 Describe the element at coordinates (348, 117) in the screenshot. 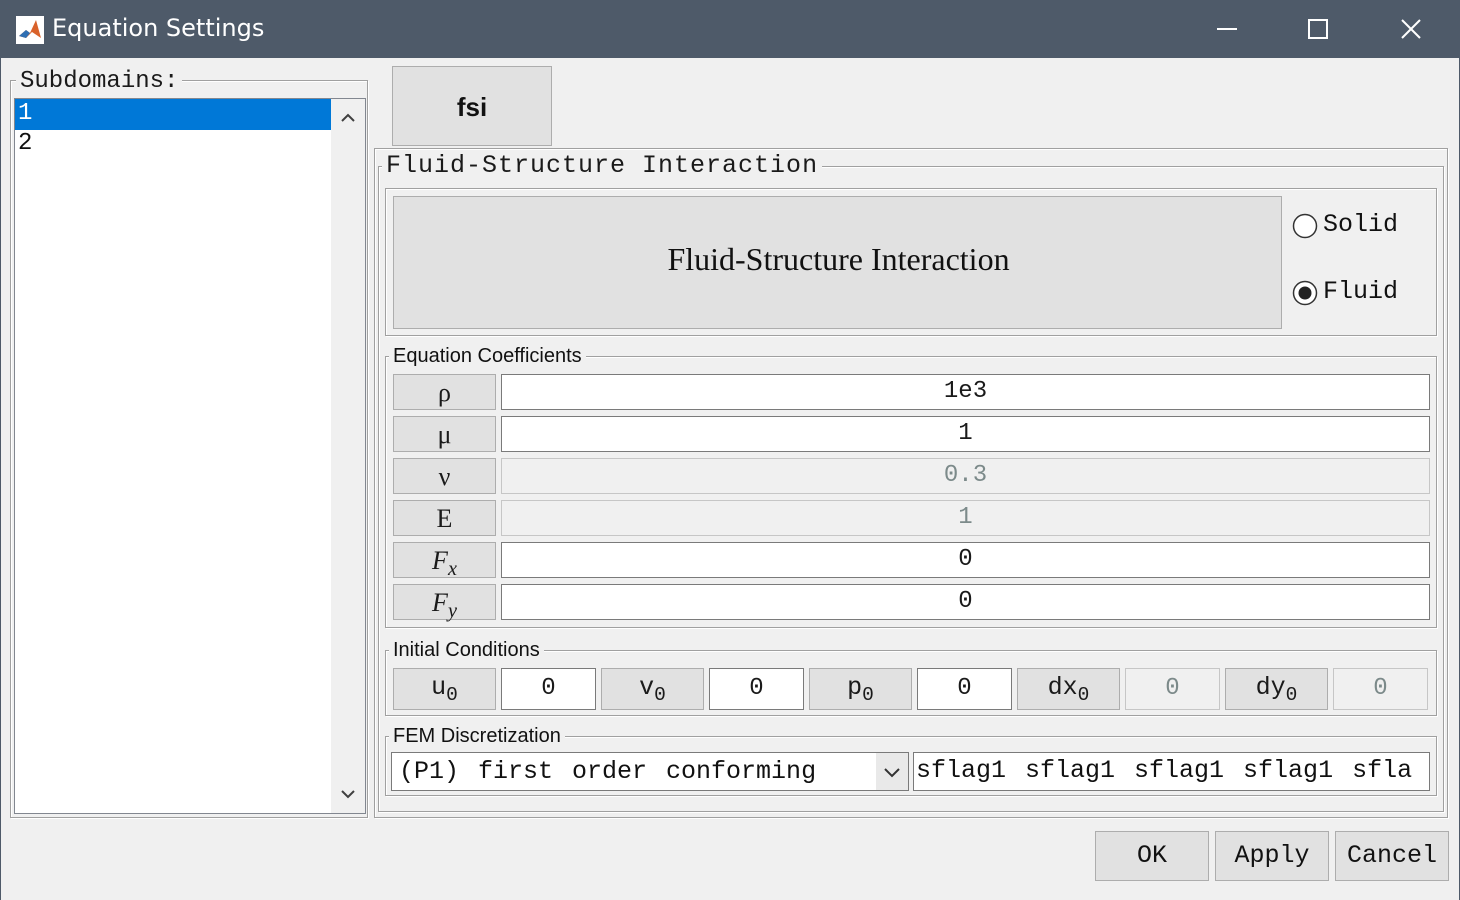

I see `scroll-up-arrow-icon` at that location.